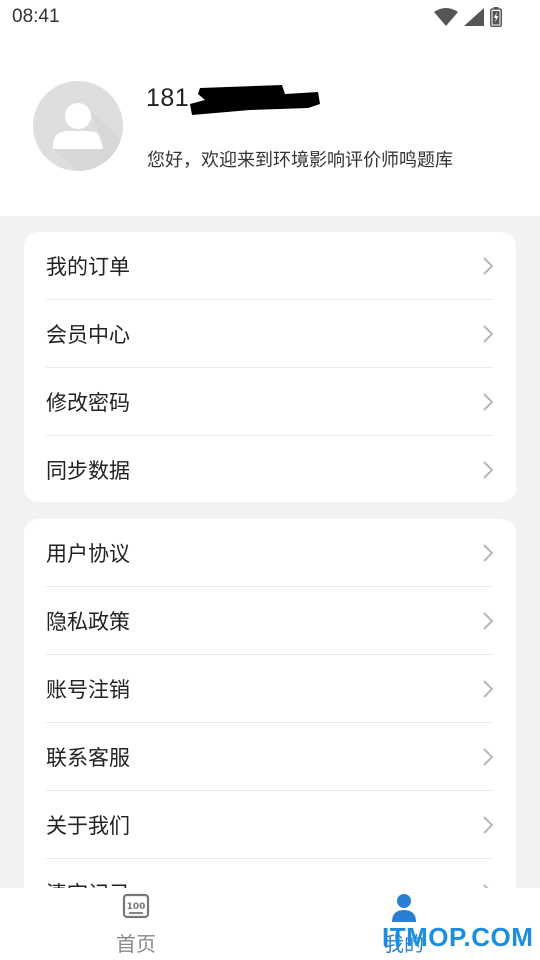  Describe the element at coordinates (446, 17) in the screenshot. I see `wifi-icon` at that location.